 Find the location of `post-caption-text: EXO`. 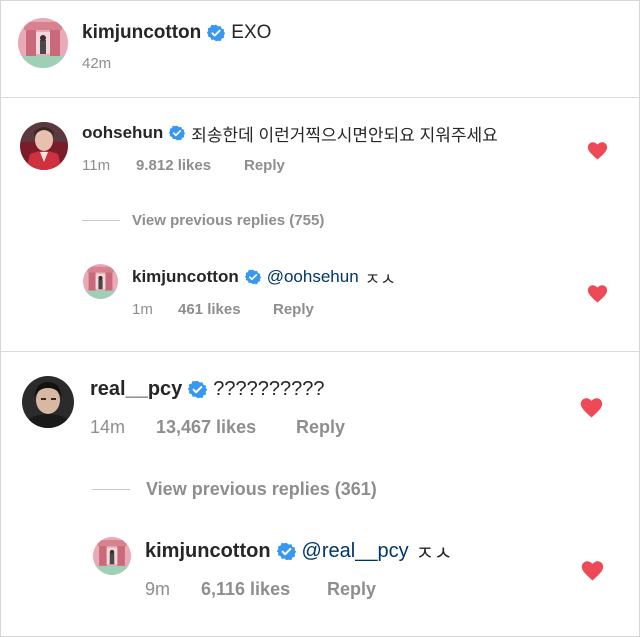

post-caption-text: EXO is located at coordinates (251, 32).